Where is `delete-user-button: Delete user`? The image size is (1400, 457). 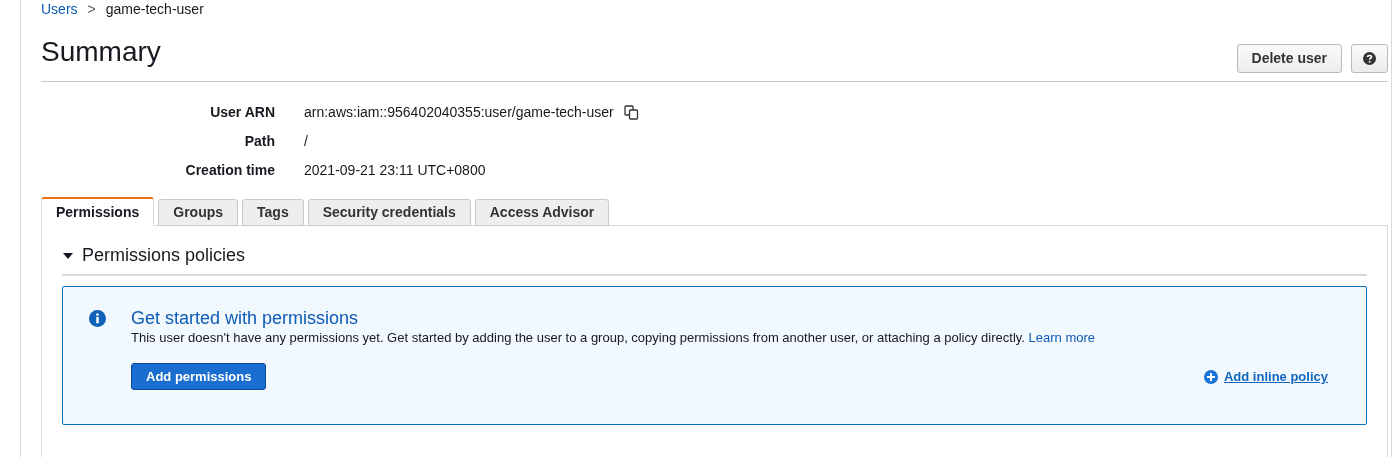
delete-user-button: Delete user is located at coordinates (1289, 58).